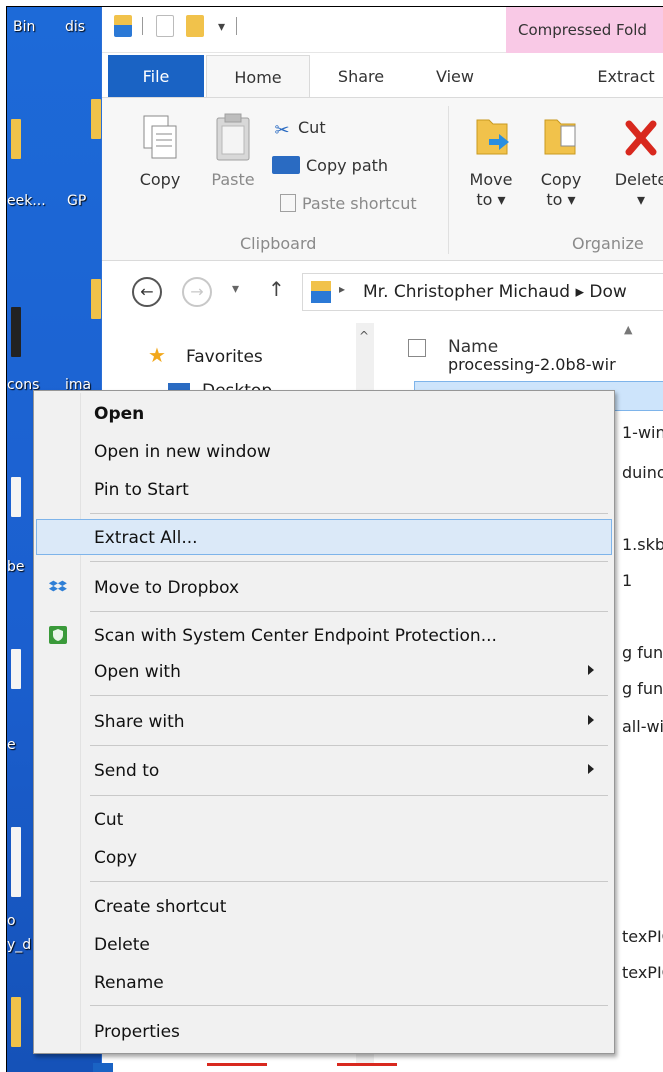 This screenshot has width=663, height=1072. Describe the element at coordinates (561, 179) in the screenshot. I see `copy-to-label-line1: Copy` at that location.